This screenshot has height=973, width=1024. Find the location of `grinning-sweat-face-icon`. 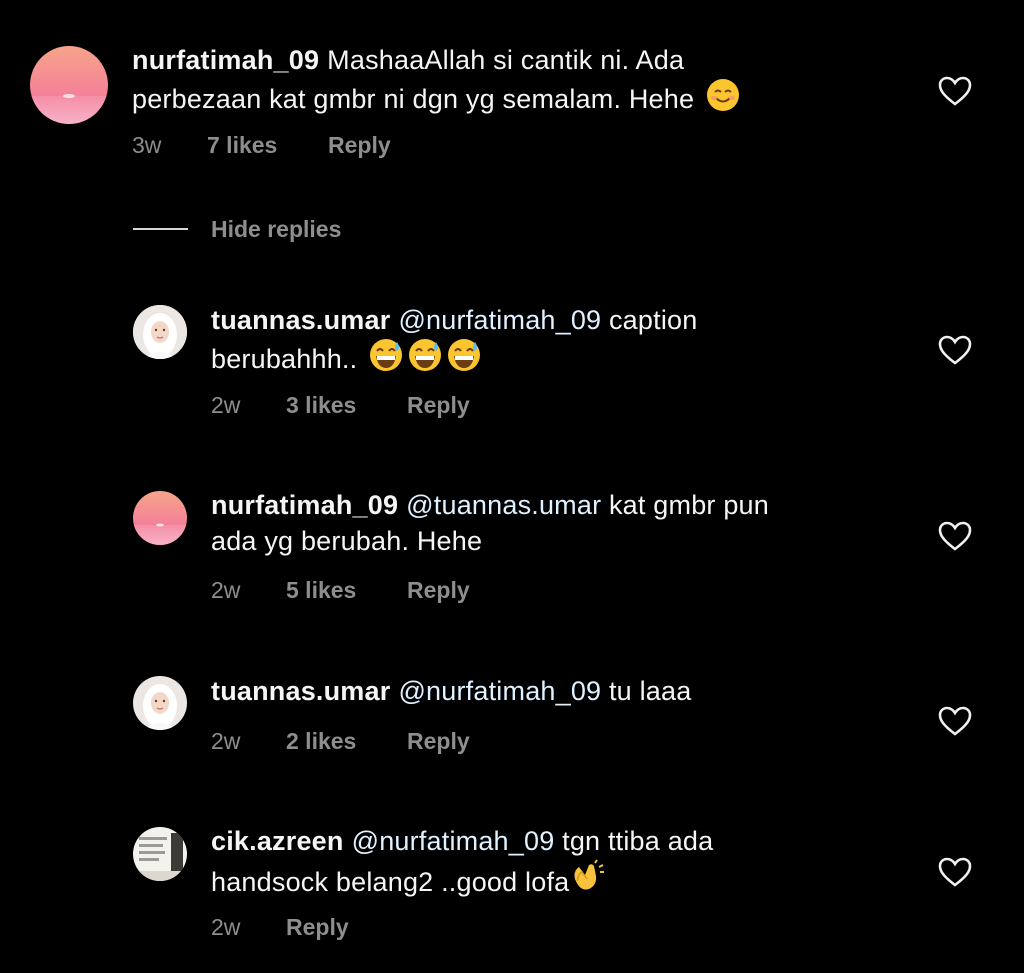

grinning-sweat-face-icon is located at coordinates (425, 359).